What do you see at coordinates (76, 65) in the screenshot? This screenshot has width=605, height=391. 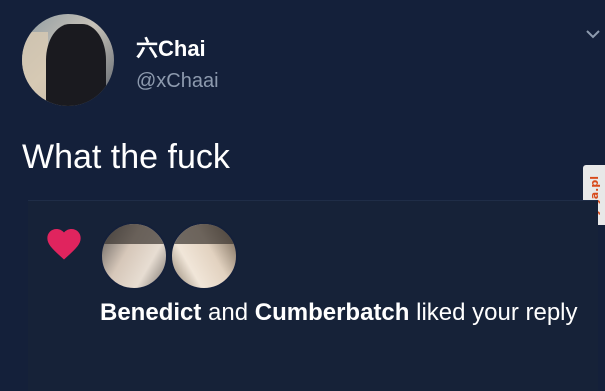 I see `avatar-person` at bounding box center [76, 65].